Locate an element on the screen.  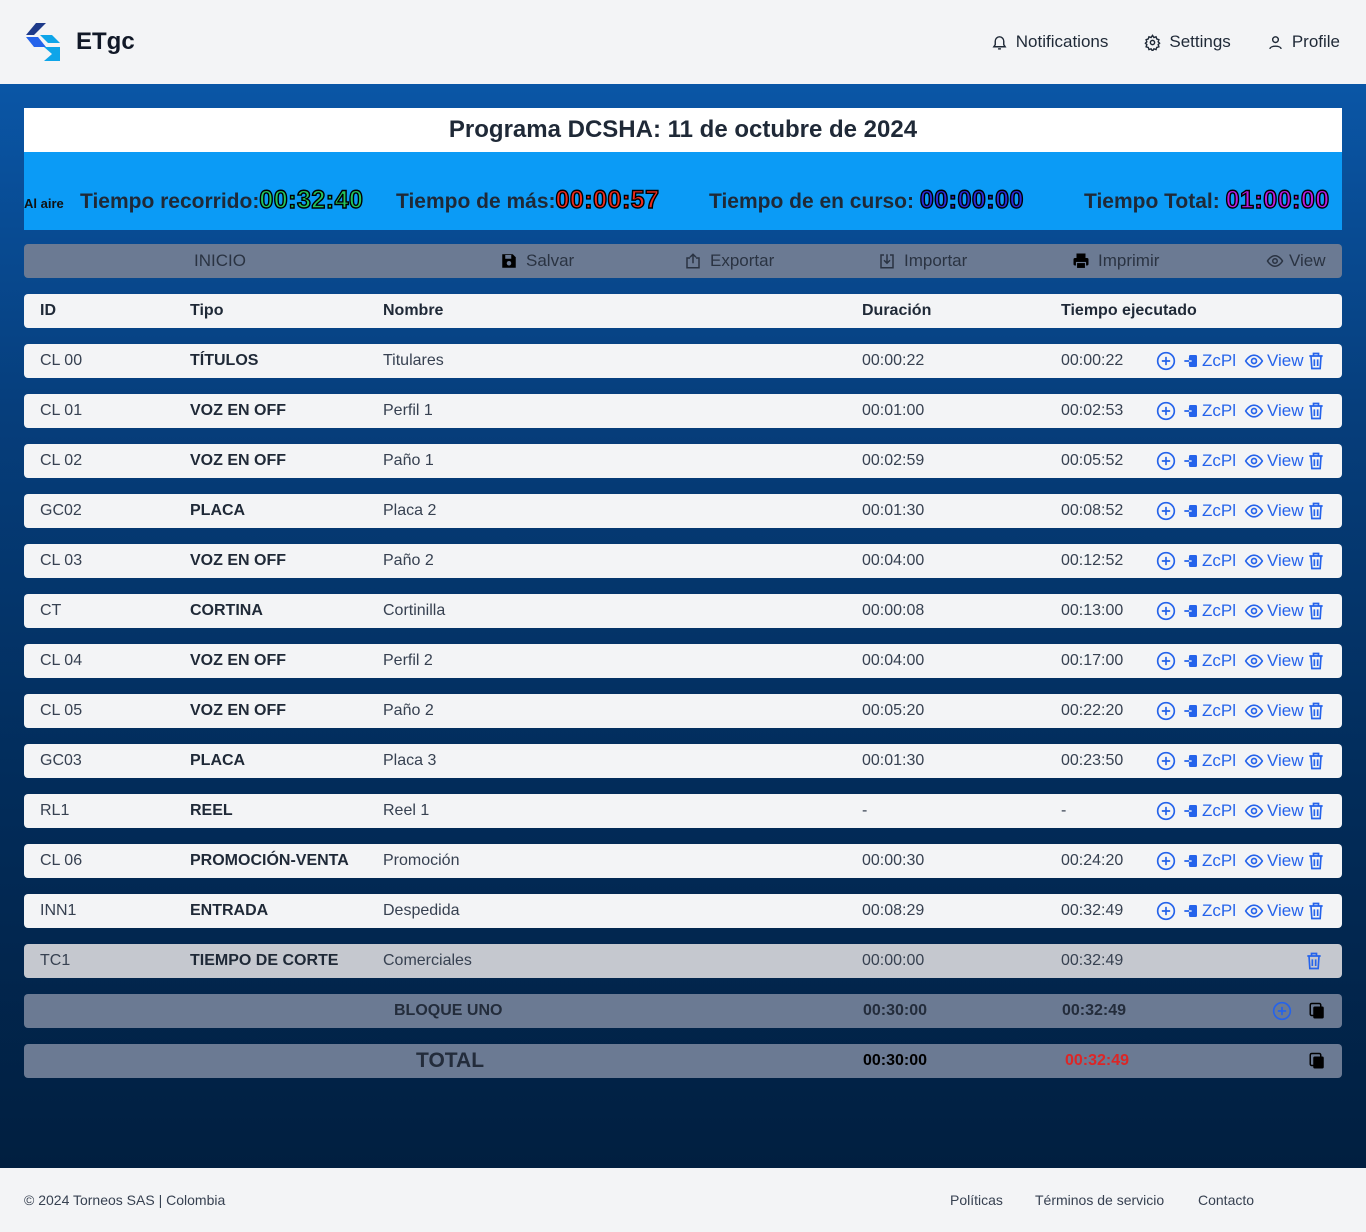
block-add-button is located at coordinates (1282, 1013).